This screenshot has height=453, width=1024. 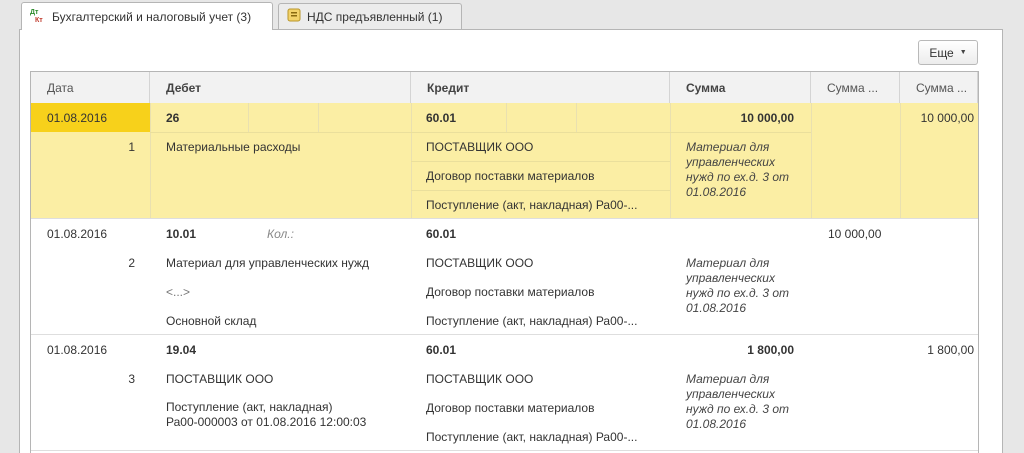 What do you see at coordinates (266, 422) in the screenshot?
I see `debit-subconto: Ра00-000003 от 01.08.2016 12:00:03` at bounding box center [266, 422].